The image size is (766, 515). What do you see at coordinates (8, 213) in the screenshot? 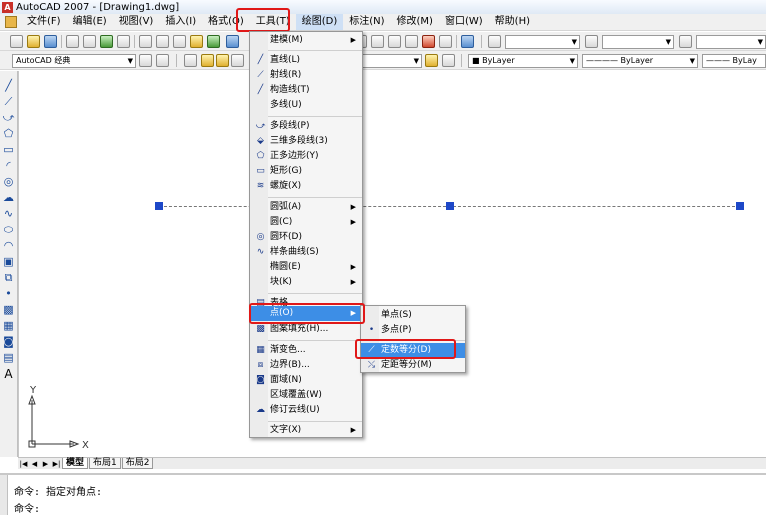
I see `spline-icon: ∿` at bounding box center [8, 213].